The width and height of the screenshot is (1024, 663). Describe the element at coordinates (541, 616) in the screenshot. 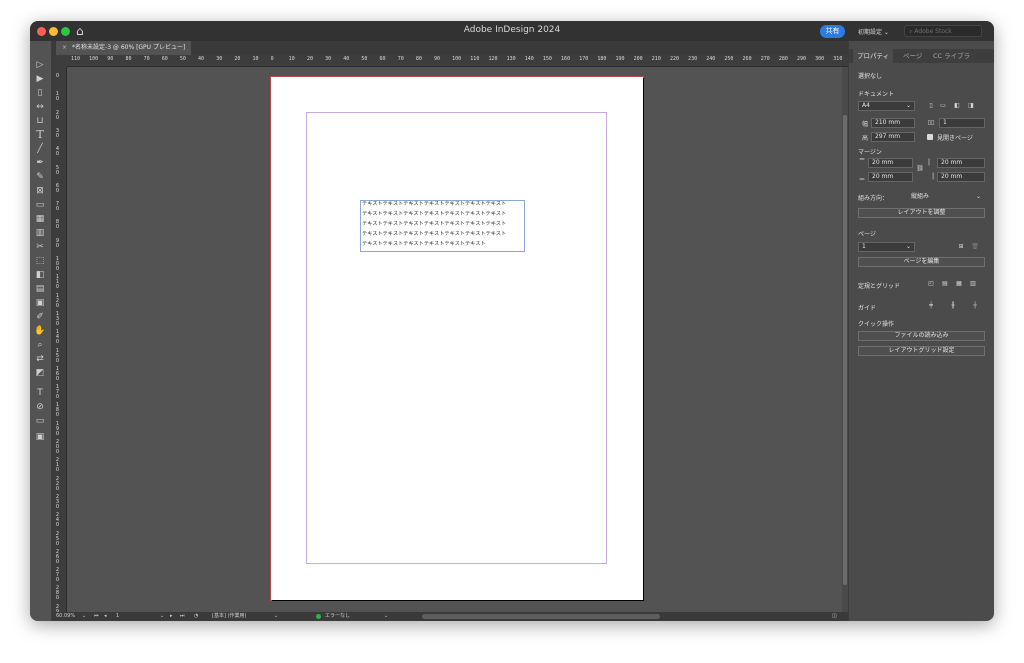

I see `horizontal-scroll-thumb` at that location.